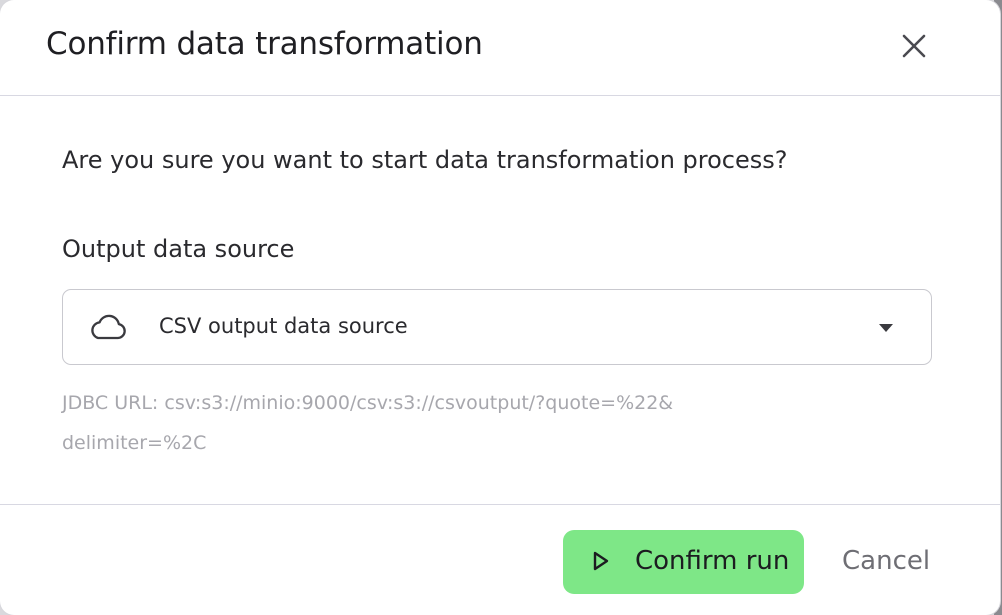  What do you see at coordinates (712, 561) in the screenshot?
I see `confirm-run-label: Confirm run` at bounding box center [712, 561].